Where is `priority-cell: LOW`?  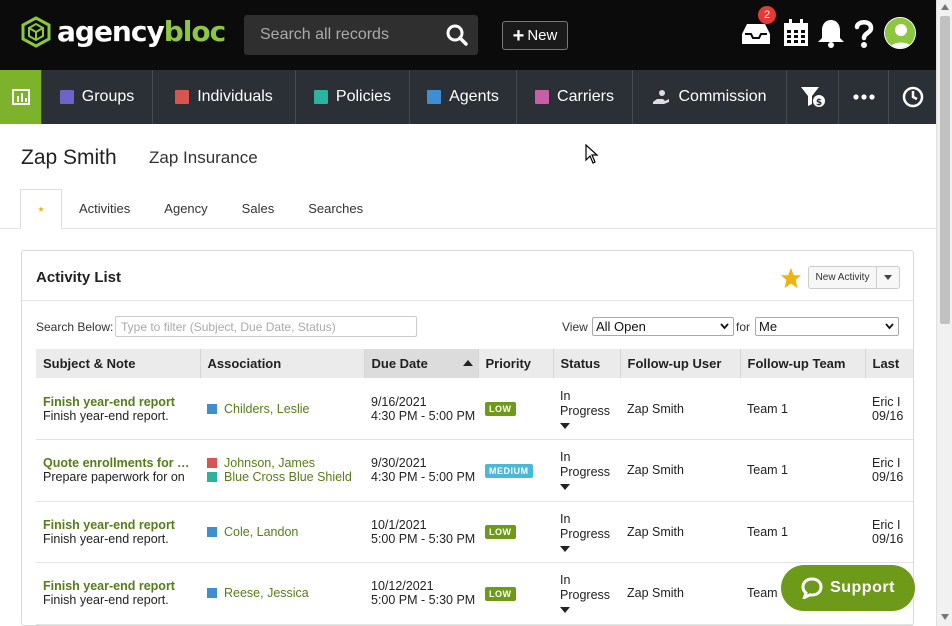 priority-cell: LOW is located at coordinates (515, 532).